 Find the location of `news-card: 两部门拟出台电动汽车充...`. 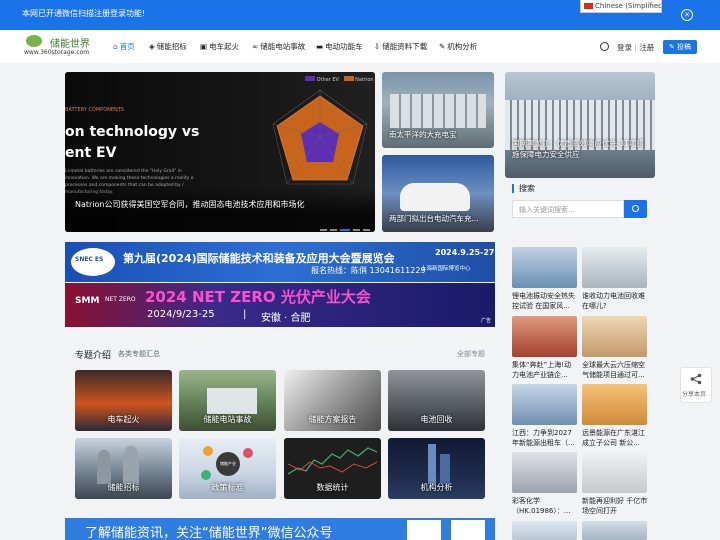

news-card: 两部门拟出台电动汽车充... is located at coordinates (438, 193).